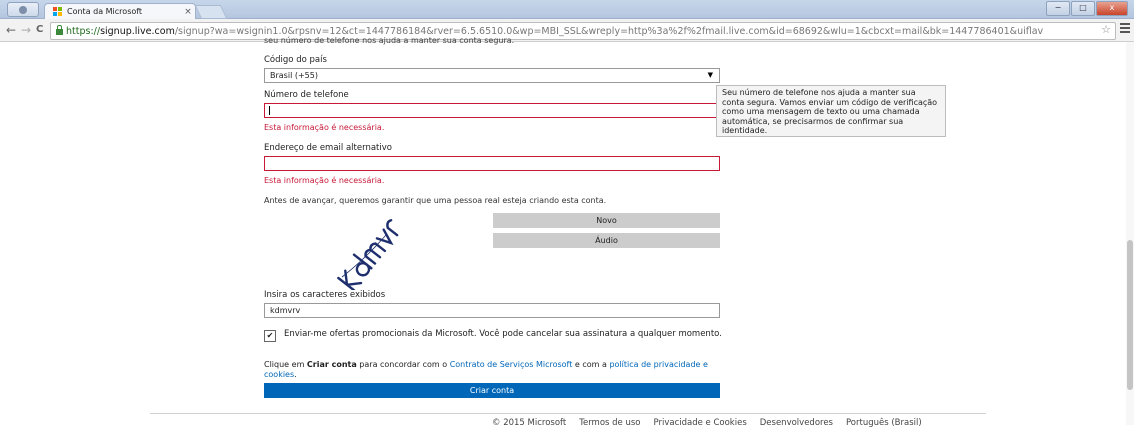 This screenshot has width=1134, height=428. Describe the element at coordinates (324, 127) in the screenshot. I see `phone-error: Esta informação é necessária.` at that location.